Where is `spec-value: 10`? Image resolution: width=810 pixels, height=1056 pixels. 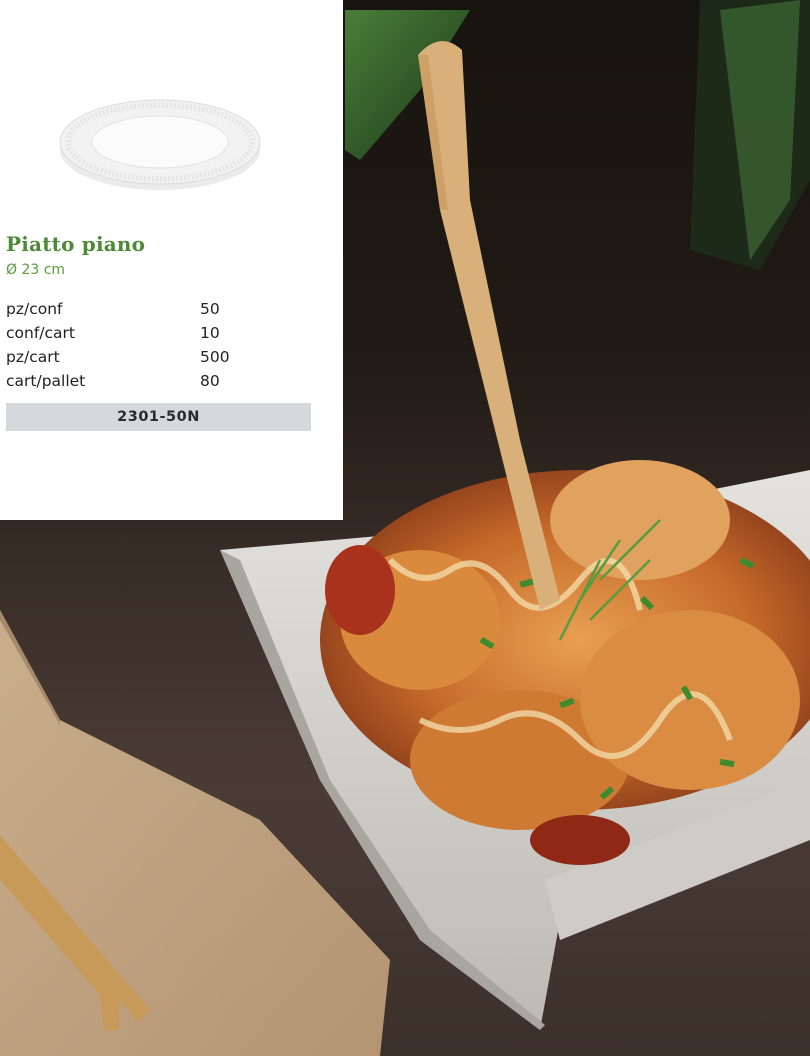 spec-value: 10 is located at coordinates (210, 333).